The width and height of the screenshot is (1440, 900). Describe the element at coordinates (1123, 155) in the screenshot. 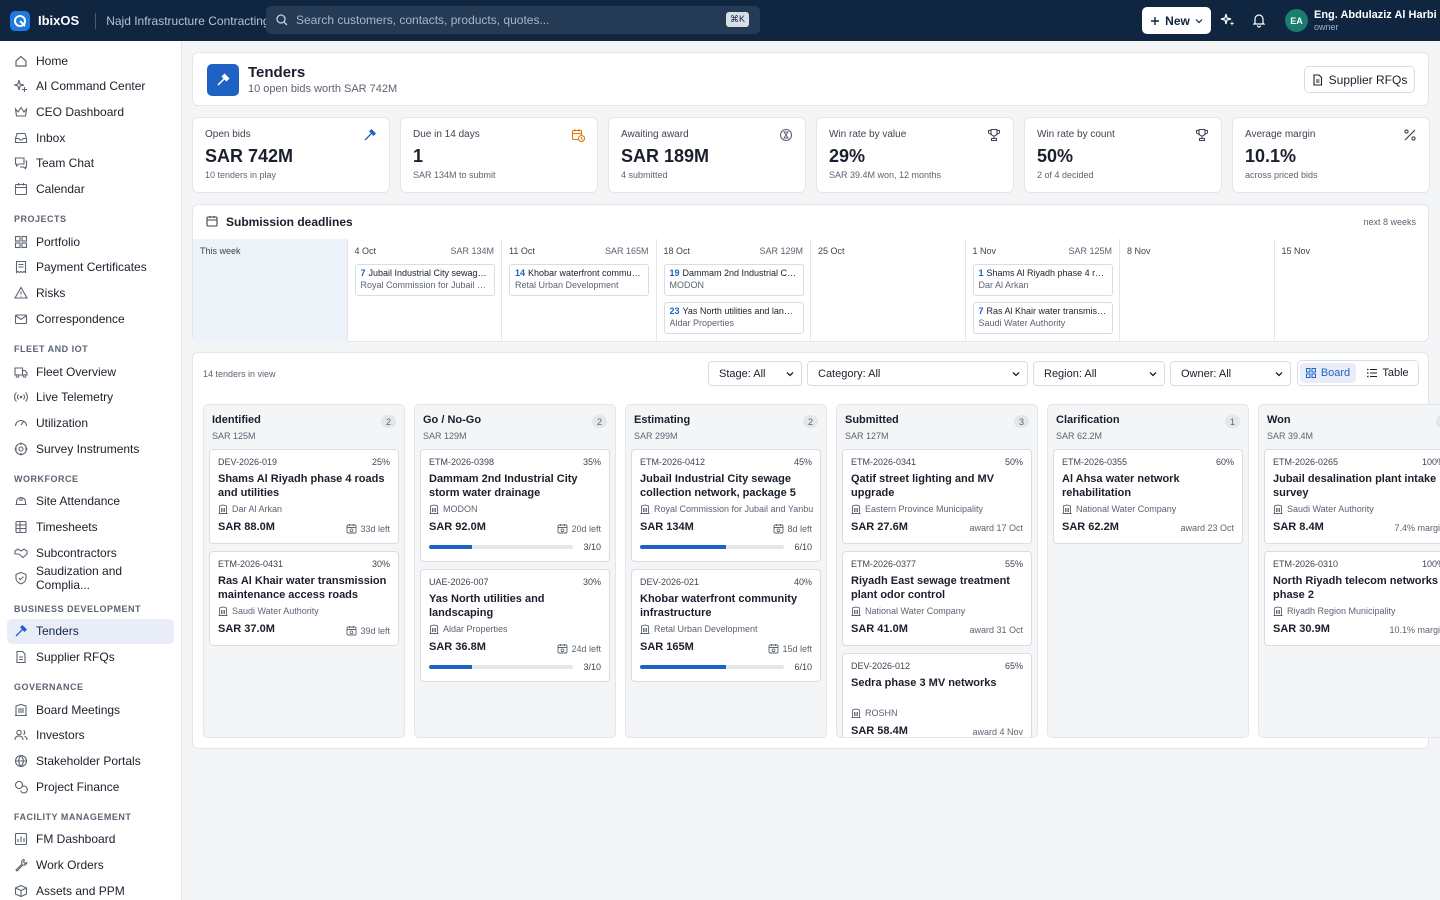

I see `kpi-card: Win rate by count 50% 2 of 4 decided` at that location.